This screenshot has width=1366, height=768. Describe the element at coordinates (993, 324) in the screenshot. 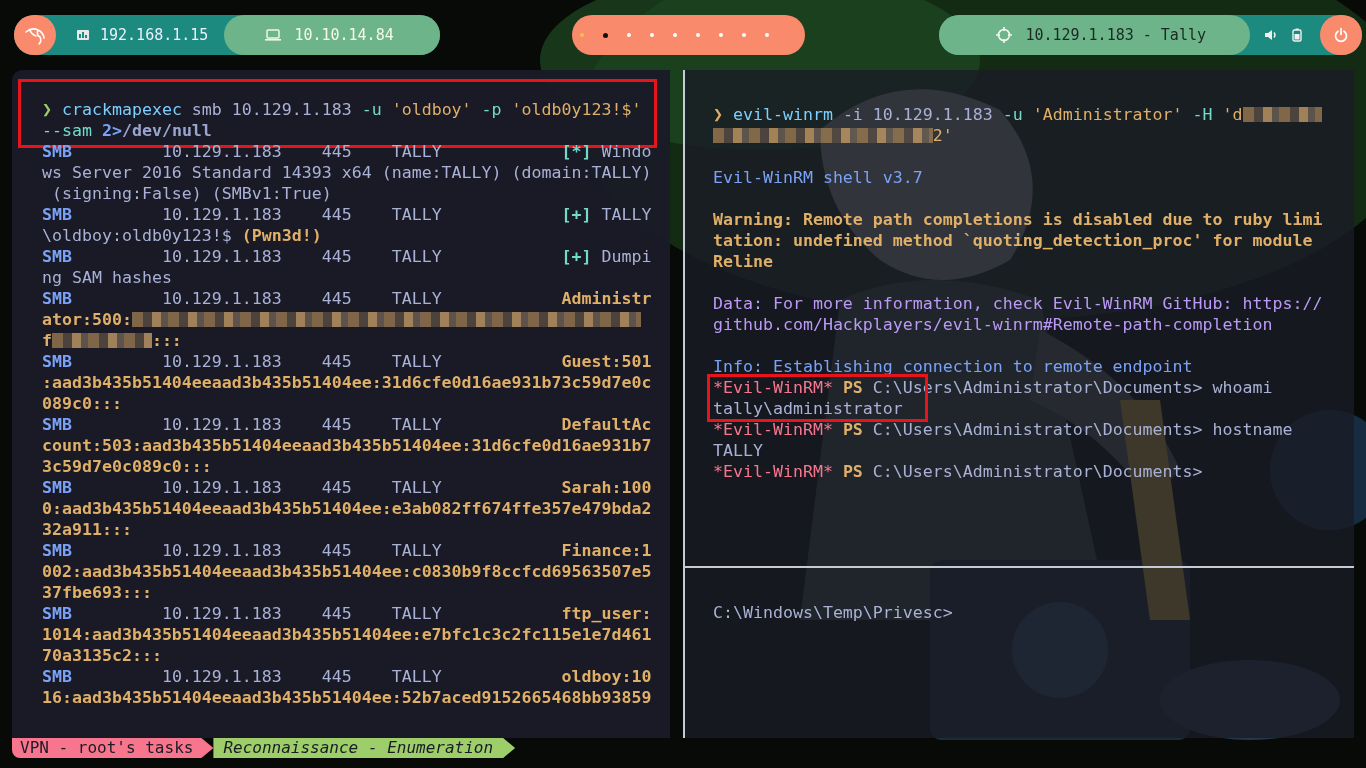

I see `terminal-line: github.com/Hackplayers/evil-winrm#Remote-path-completion` at that location.